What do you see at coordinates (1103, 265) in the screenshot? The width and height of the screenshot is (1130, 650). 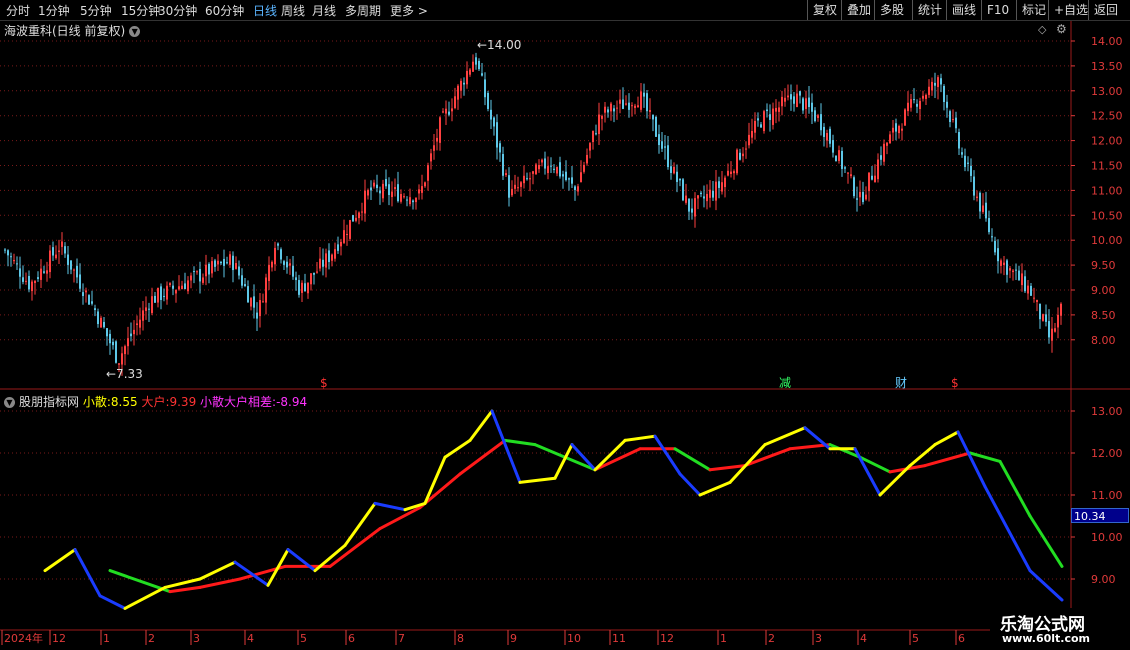 I see `price-axis-label: 9.50` at bounding box center [1103, 265].